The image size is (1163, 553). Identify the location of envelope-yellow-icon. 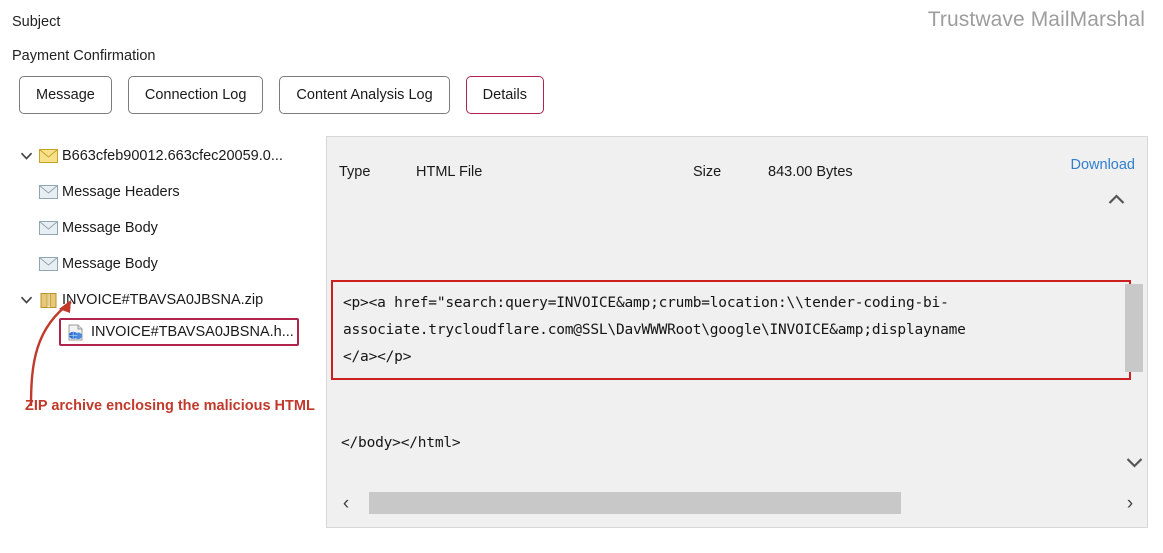
(48, 156).